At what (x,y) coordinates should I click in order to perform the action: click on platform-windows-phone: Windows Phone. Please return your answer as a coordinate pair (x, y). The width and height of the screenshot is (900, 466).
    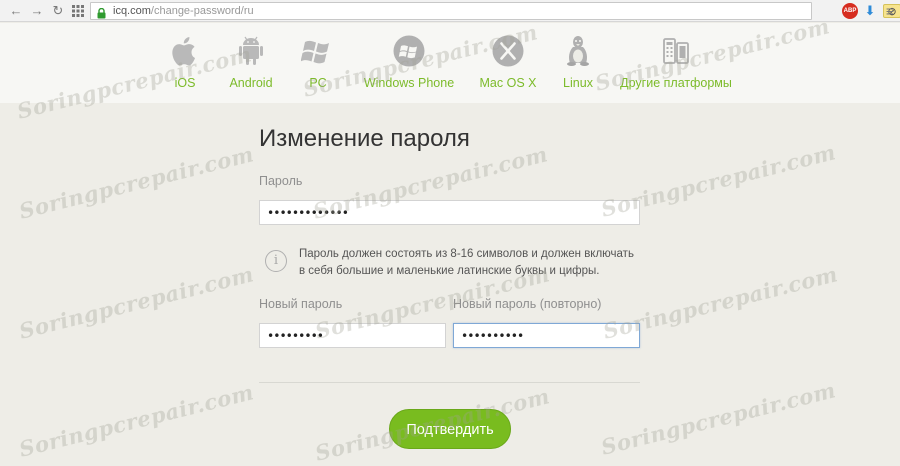
    Looking at the image, I should click on (409, 63).